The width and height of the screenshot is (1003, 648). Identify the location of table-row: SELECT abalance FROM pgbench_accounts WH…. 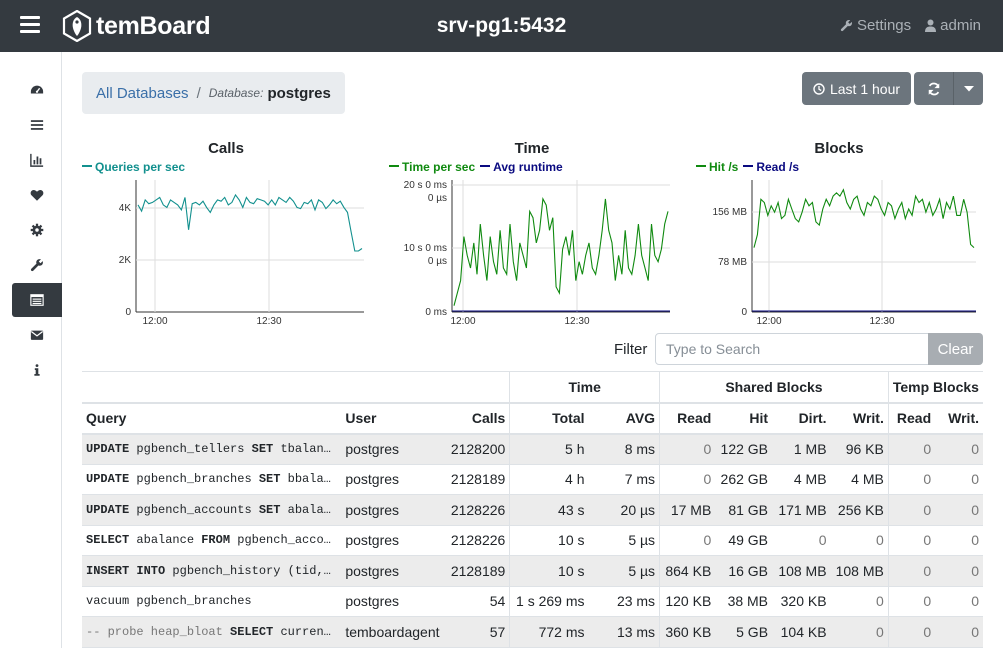
(532, 540).